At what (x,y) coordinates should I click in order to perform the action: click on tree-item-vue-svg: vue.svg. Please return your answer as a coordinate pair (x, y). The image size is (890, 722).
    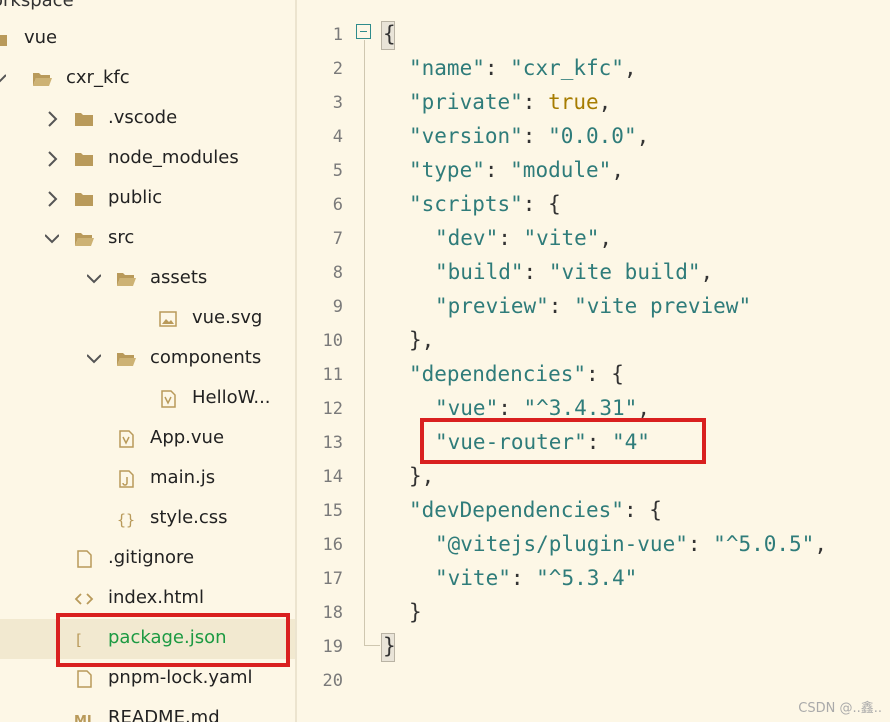
    Looking at the image, I should click on (147, 319).